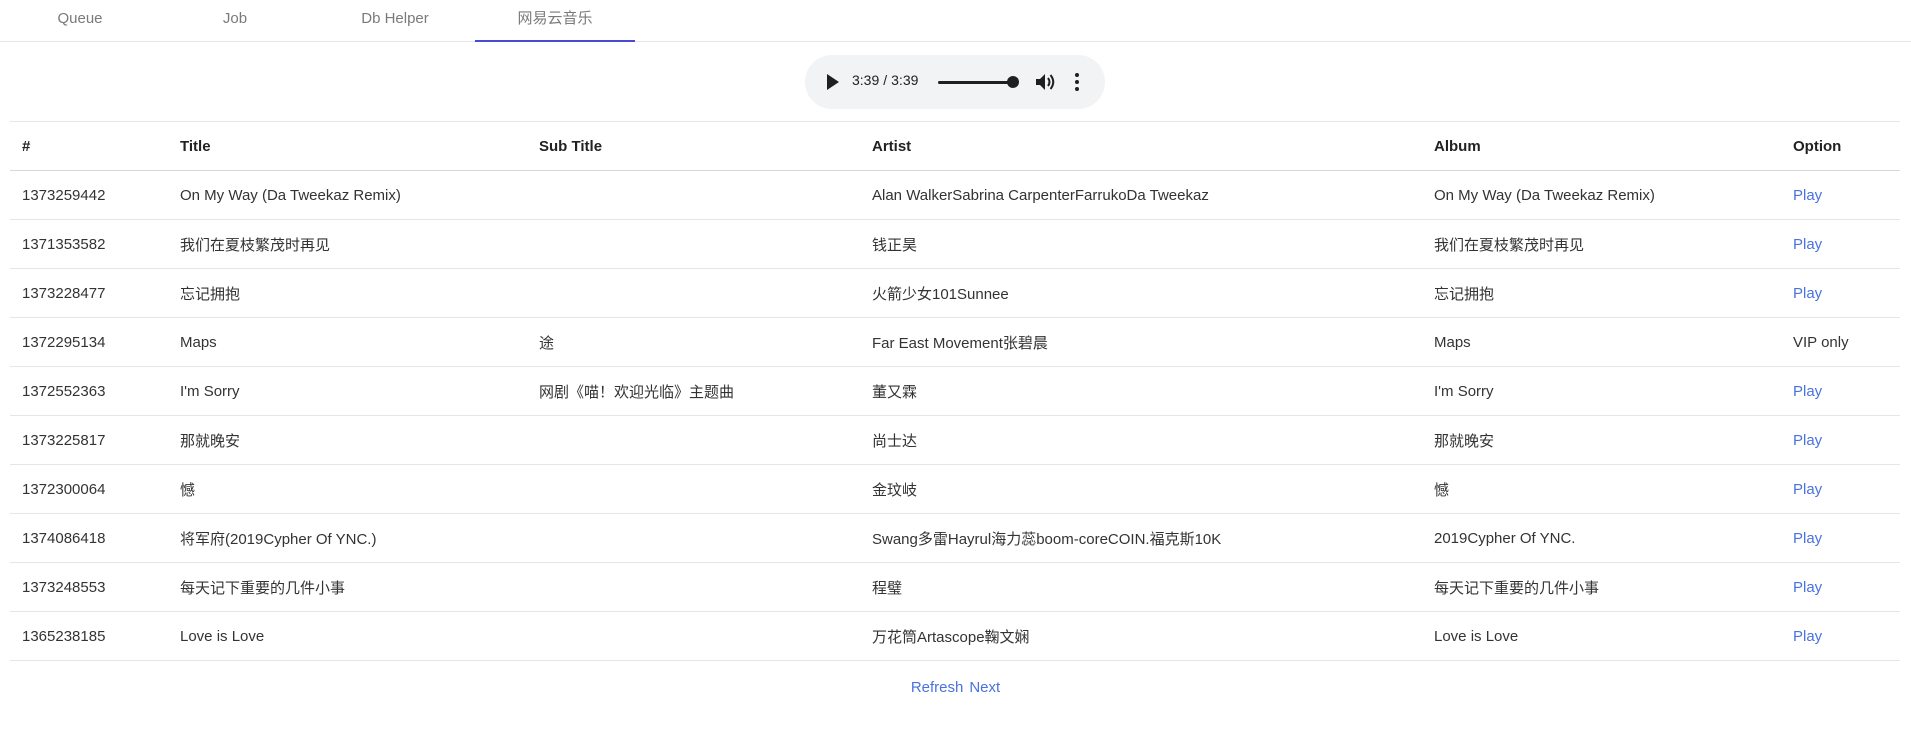 This screenshot has height=743, width=1911. I want to click on column-header-album: Album, so click(1601, 146).